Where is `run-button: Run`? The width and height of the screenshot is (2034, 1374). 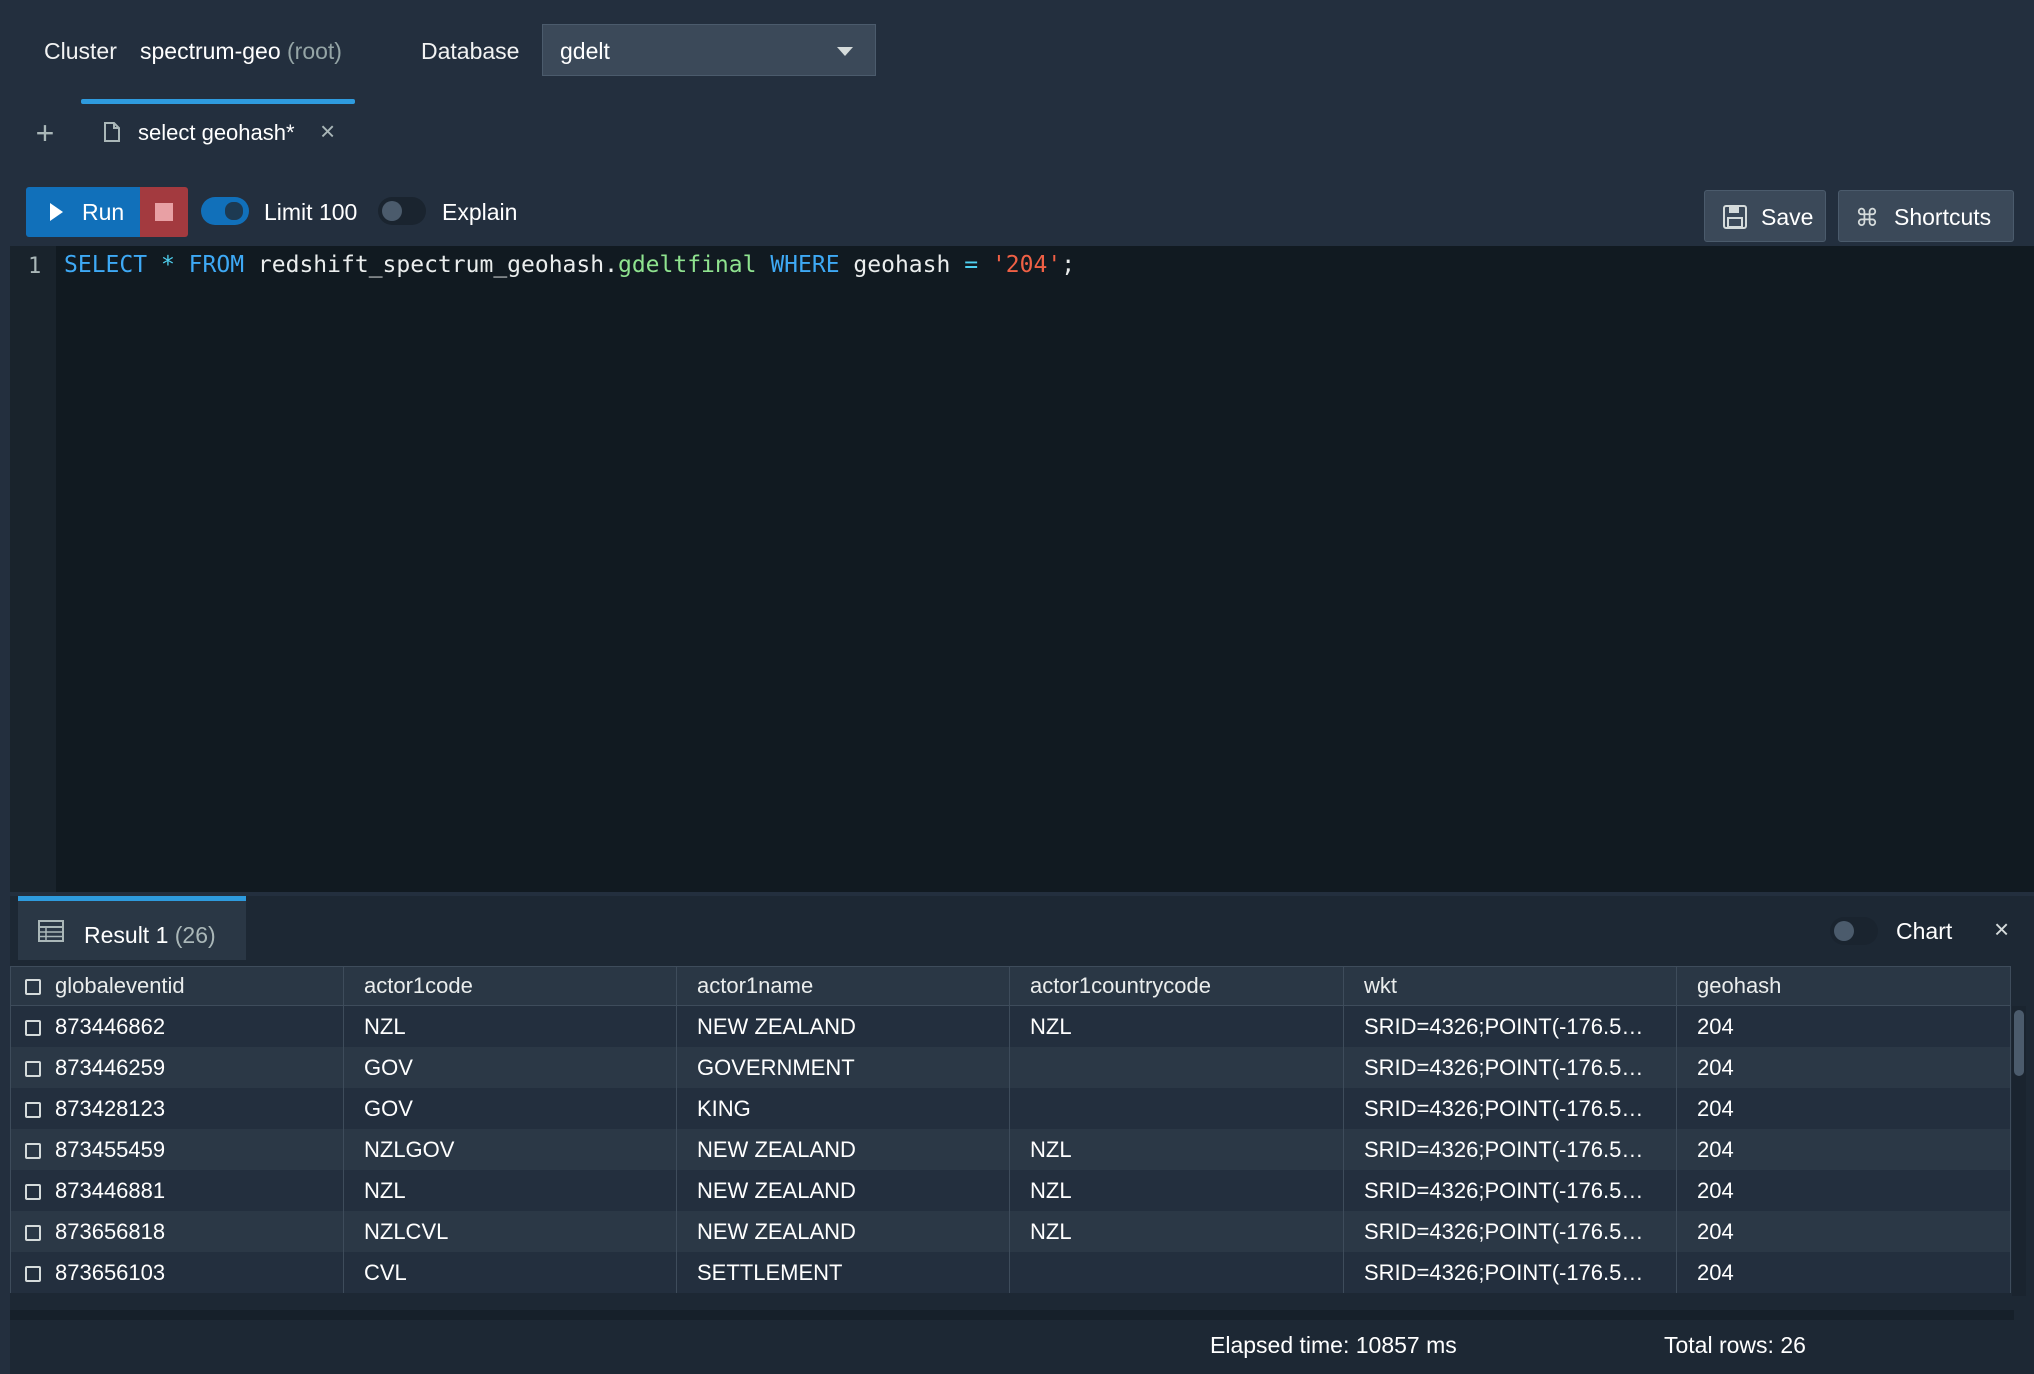 run-button: Run is located at coordinates (83, 212).